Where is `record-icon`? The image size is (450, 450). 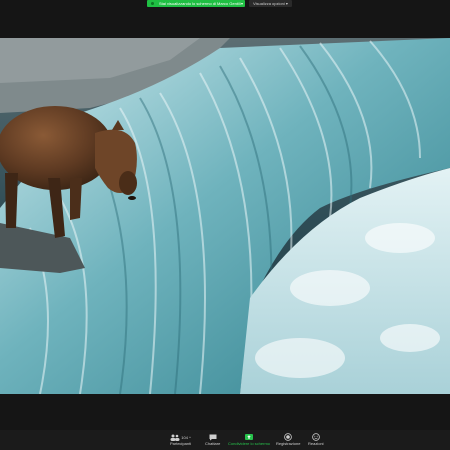 record-icon is located at coordinates (288, 437).